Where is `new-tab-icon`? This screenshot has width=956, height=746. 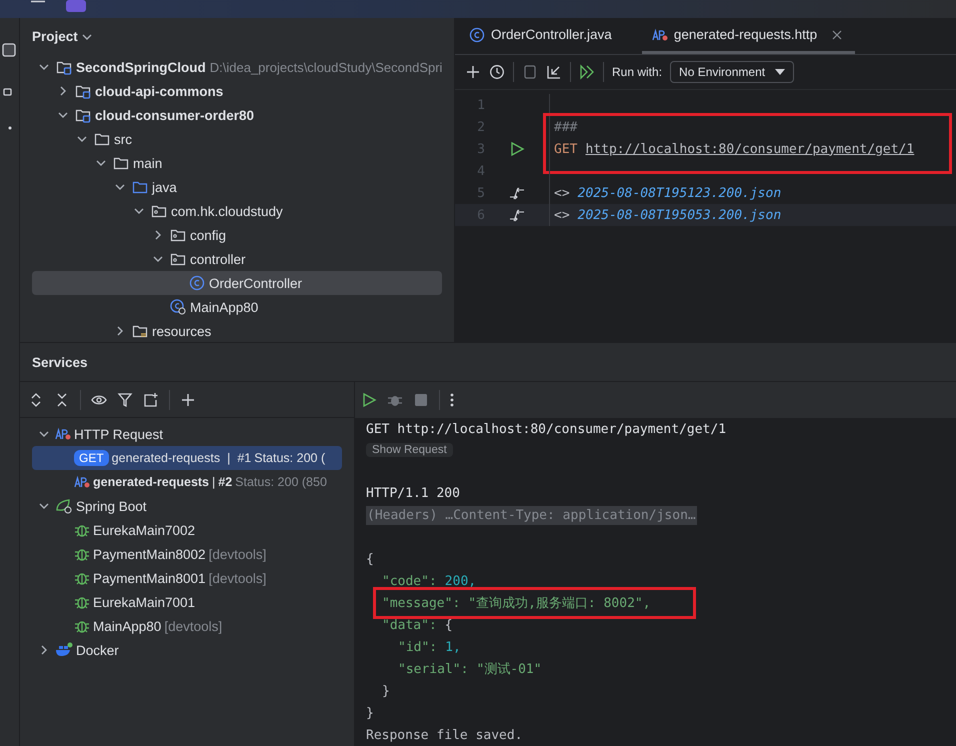
new-tab-icon is located at coordinates (151, 400).